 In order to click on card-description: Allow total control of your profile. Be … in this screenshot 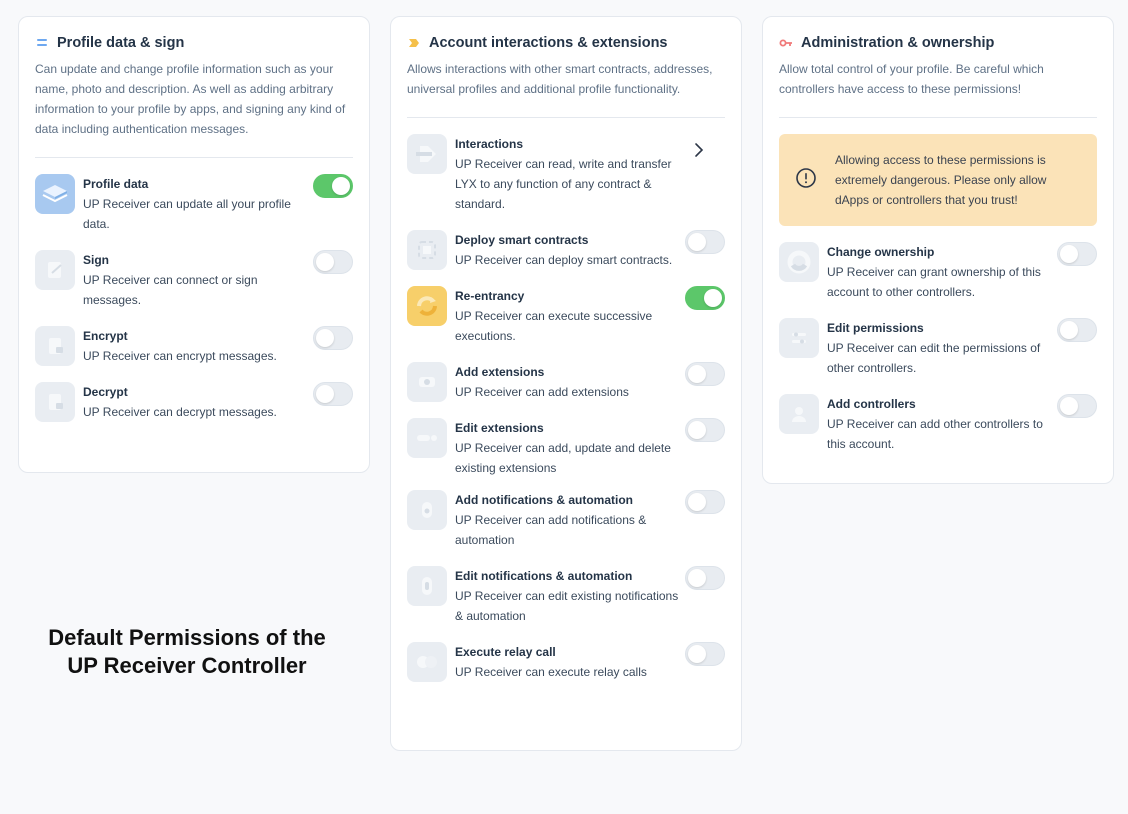, I will do `click(938, 88)`.